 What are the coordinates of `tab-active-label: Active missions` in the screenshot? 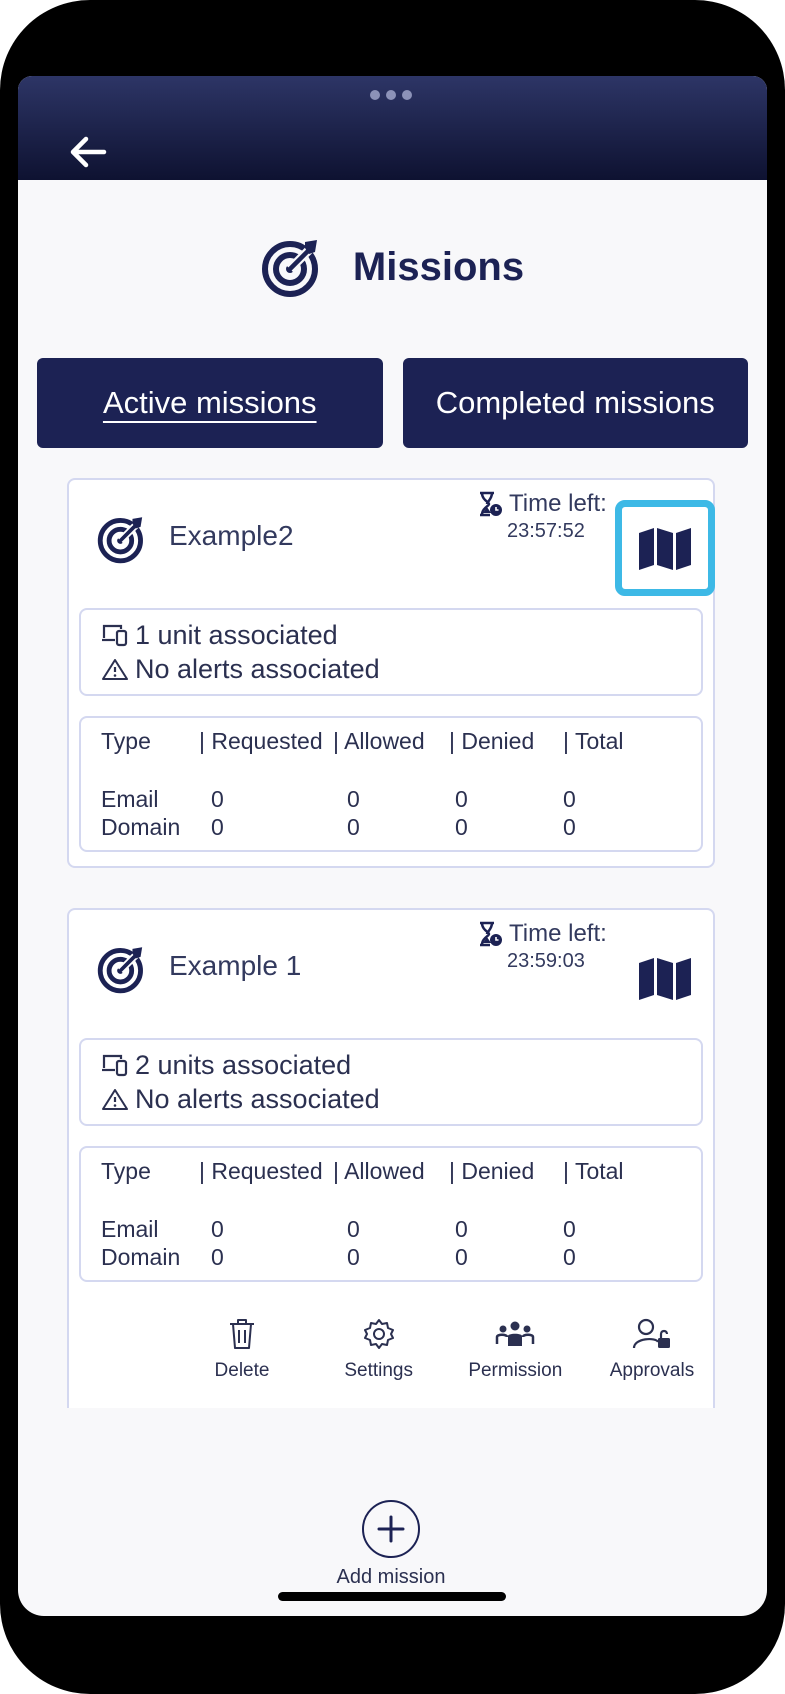 It's located at (209, 402).